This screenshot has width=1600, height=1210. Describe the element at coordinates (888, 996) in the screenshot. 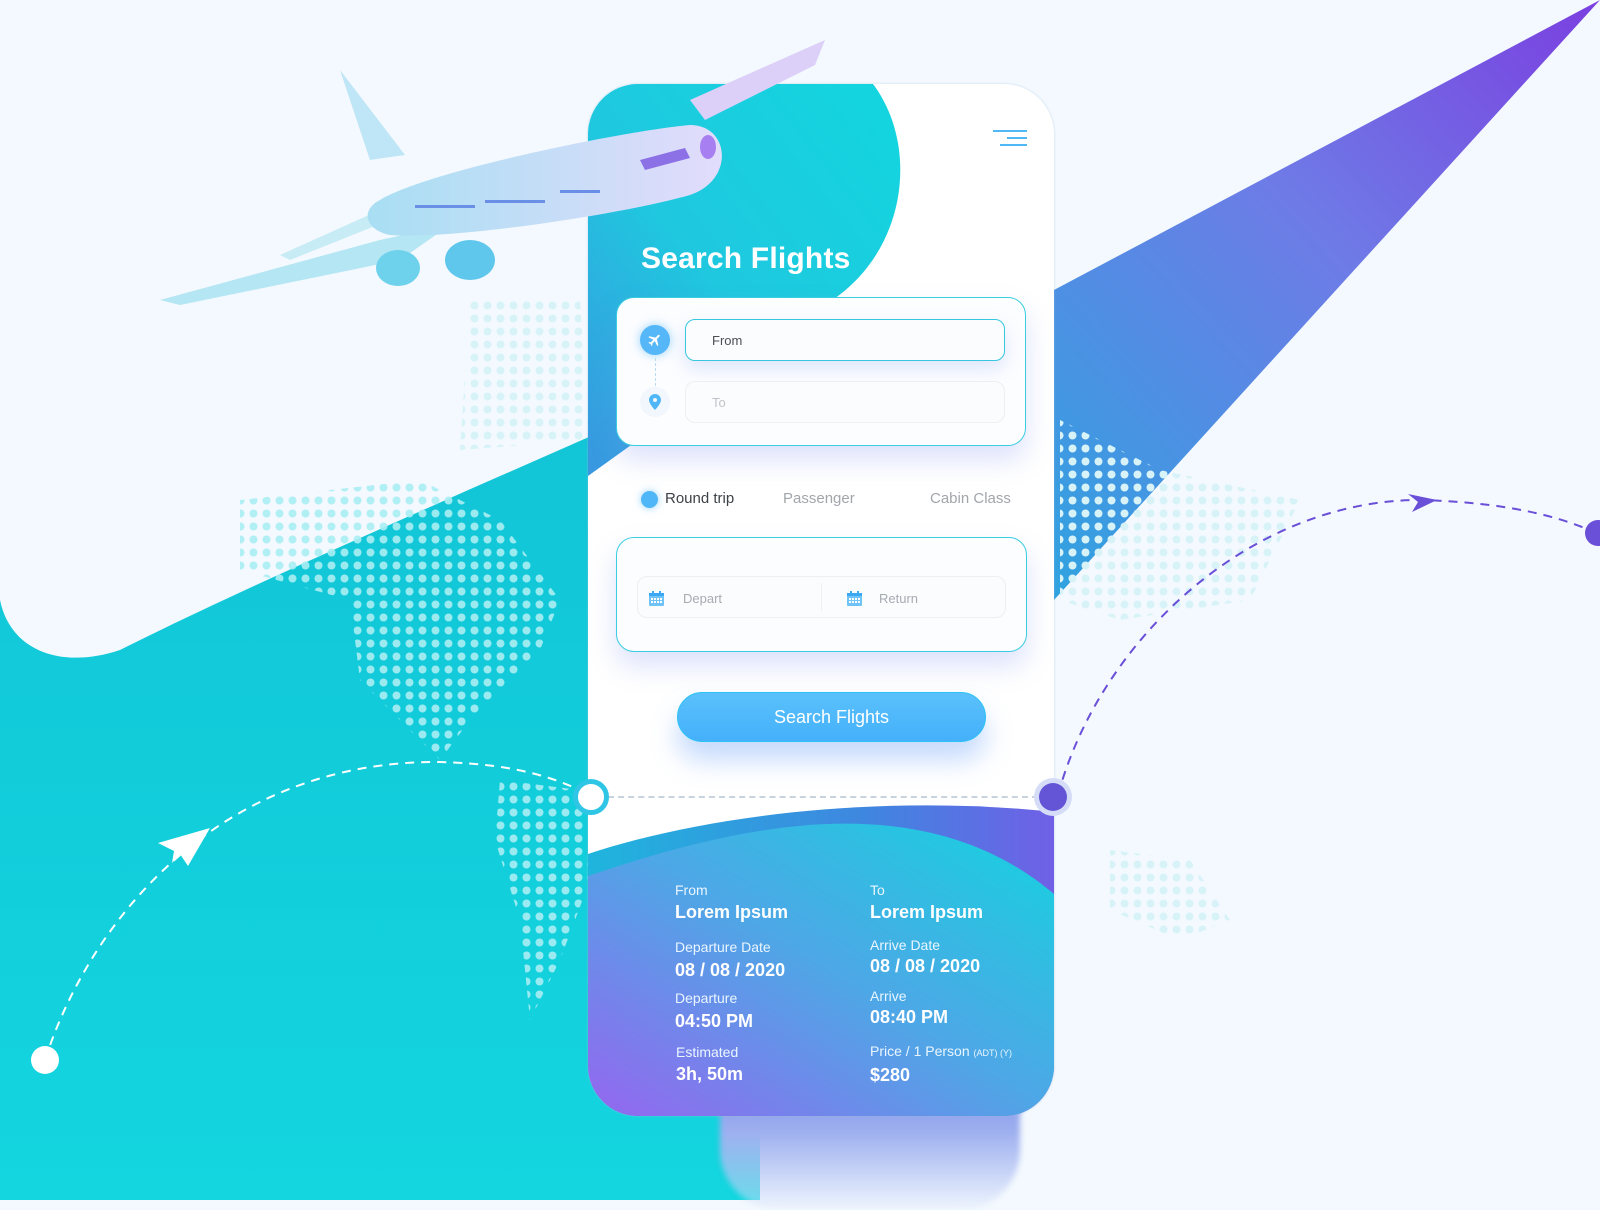

I see `arrive-label: Arrive` at that location.